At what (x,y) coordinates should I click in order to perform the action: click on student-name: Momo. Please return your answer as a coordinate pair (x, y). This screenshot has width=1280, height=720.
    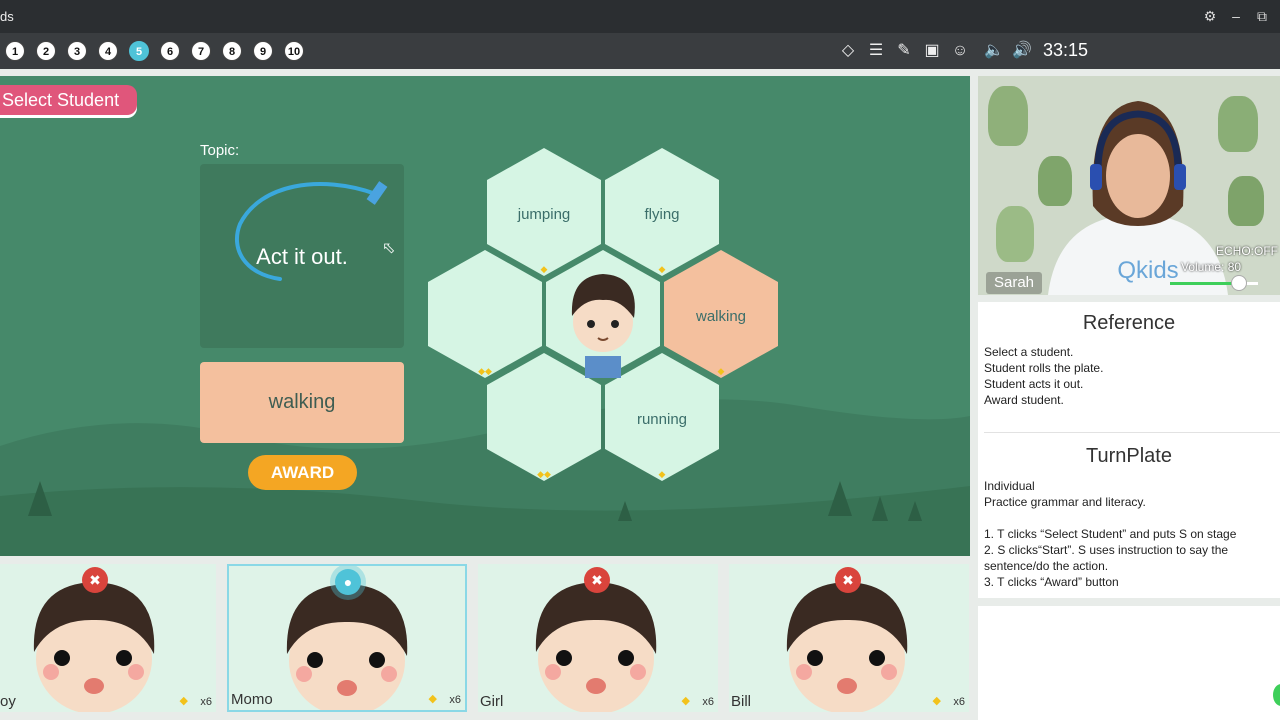
    Looking at the image, I should click on (252, 699).